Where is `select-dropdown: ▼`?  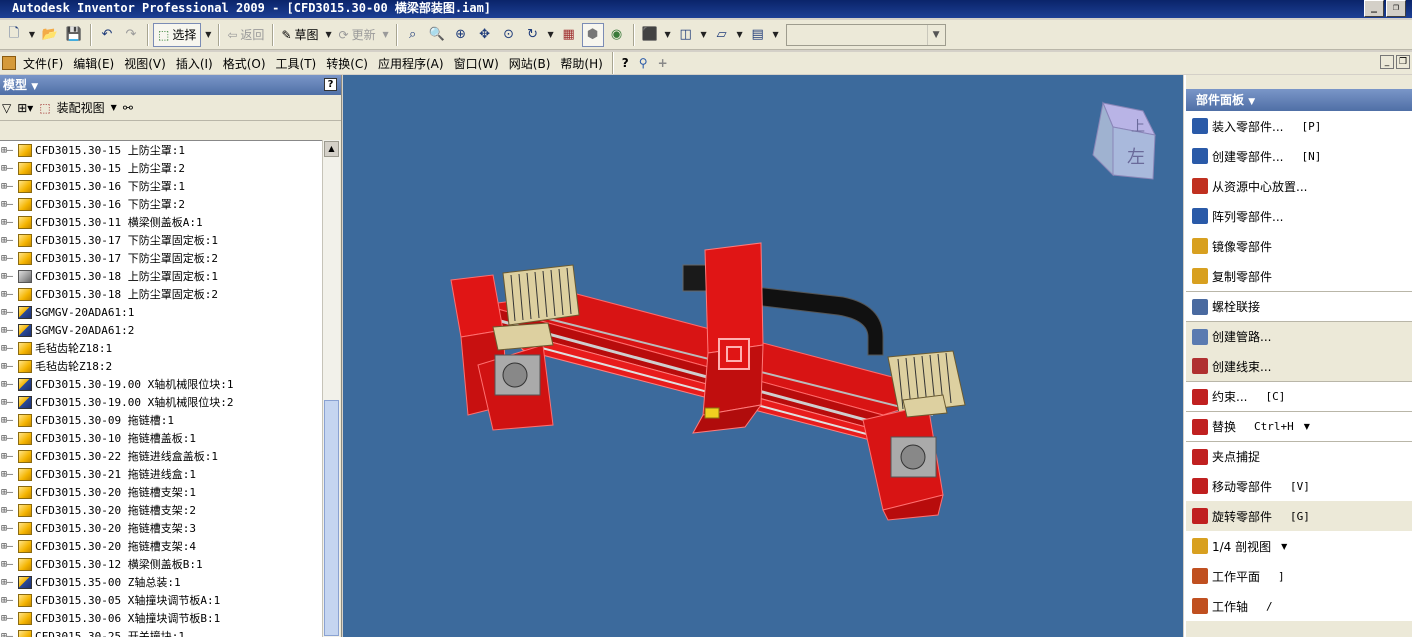 select-dropdown: ▼ is located at coordinates (208, 35).